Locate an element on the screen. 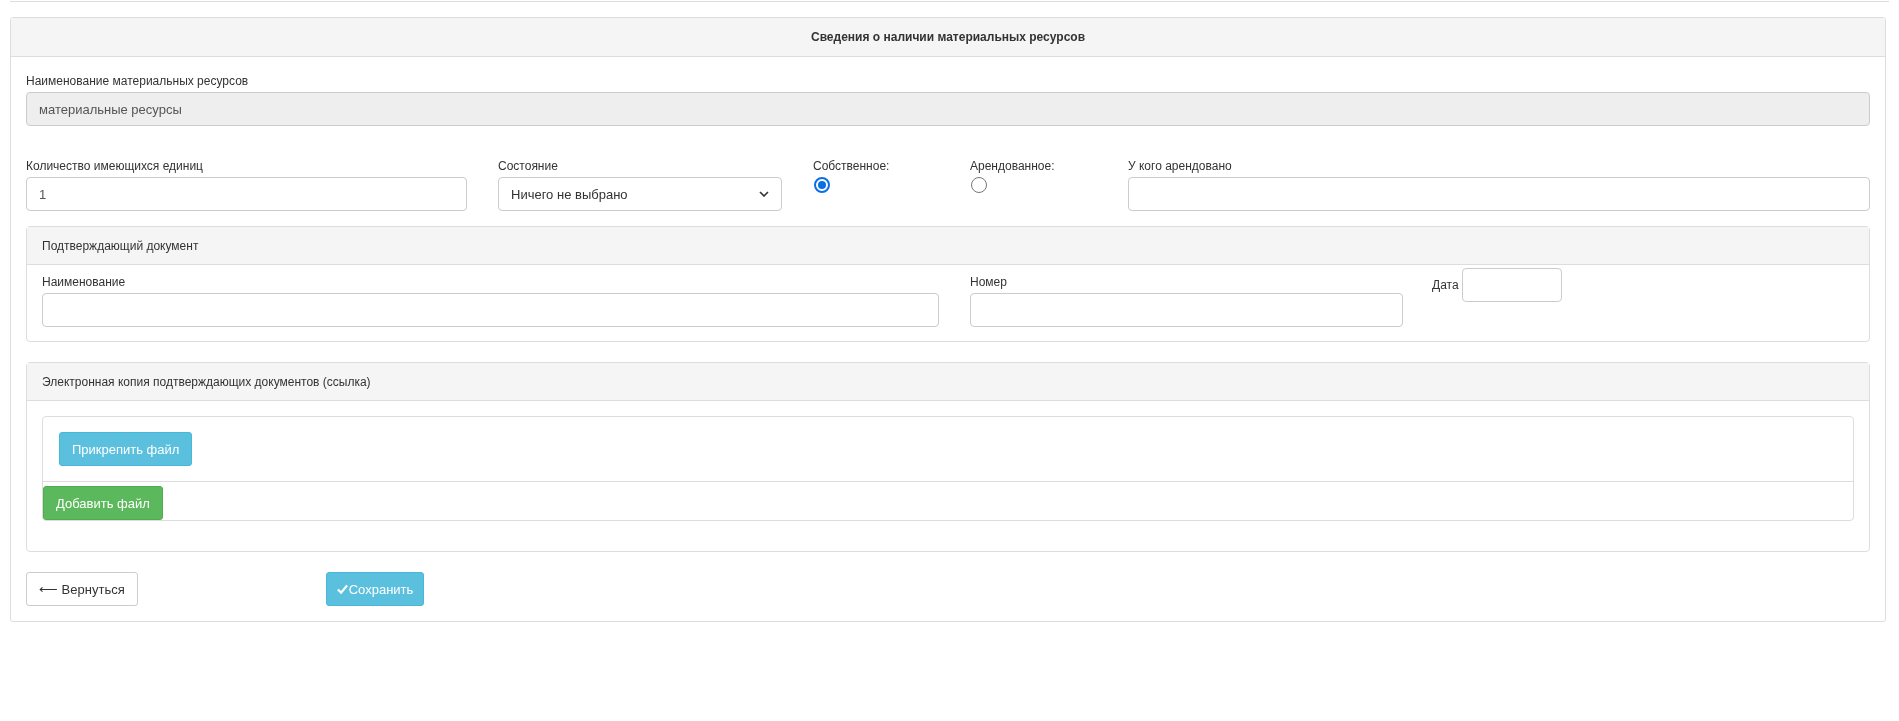 The height and width of the screenshot is (721, 1899). document-number-field is located at coordinates (1186, 310).